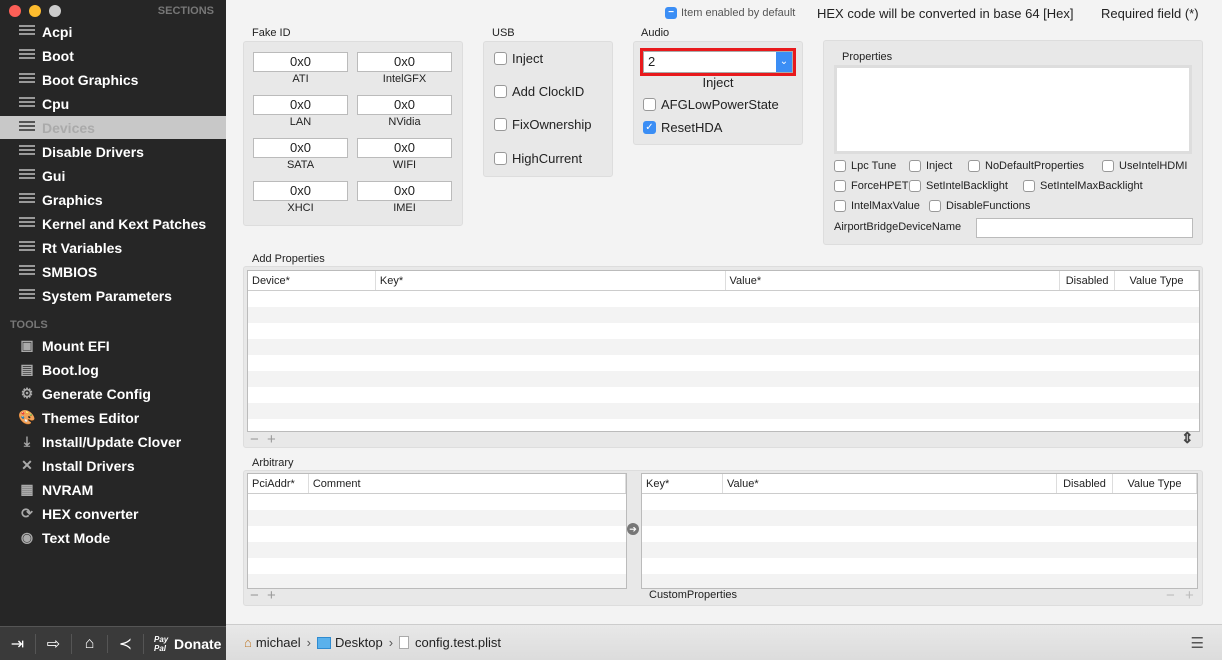  Describe the element at coordinates (300, 62) in the screenshot. I see `fake-id-ati-input: 0x0` at that location.